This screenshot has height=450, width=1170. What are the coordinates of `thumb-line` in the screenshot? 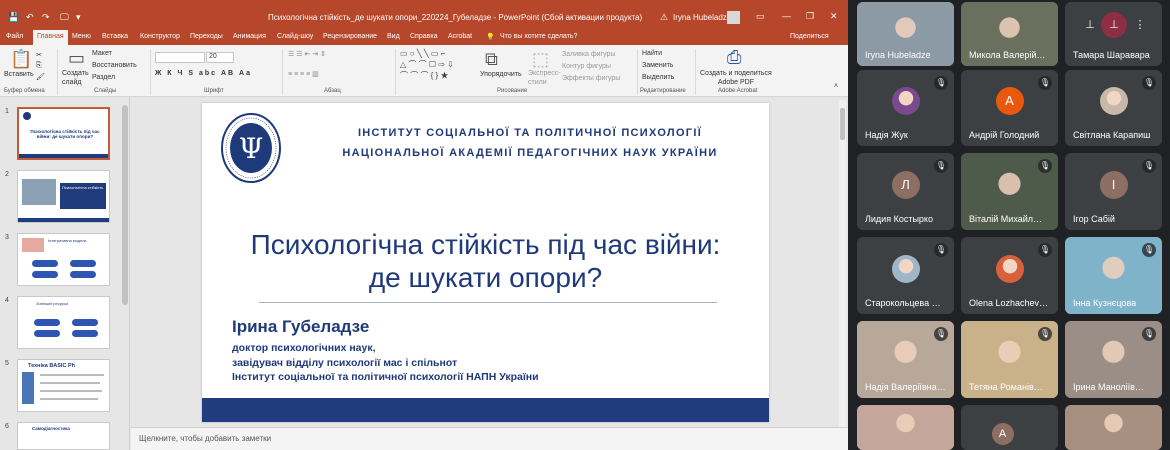 It's located at (71, 391).